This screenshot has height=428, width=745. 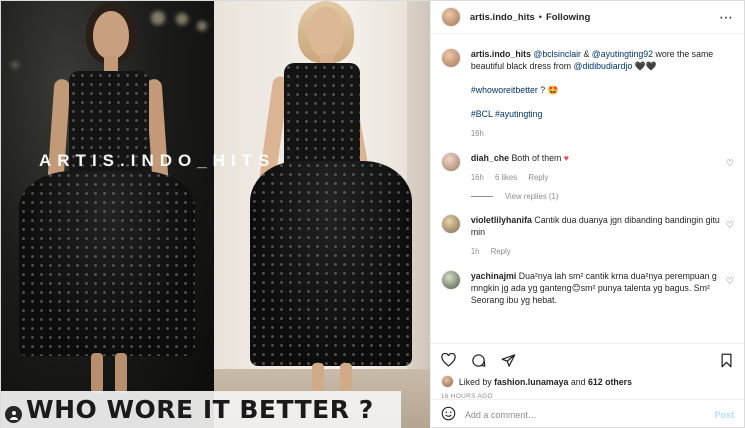 I want to click on comment-input, so click(x=589, y=414).